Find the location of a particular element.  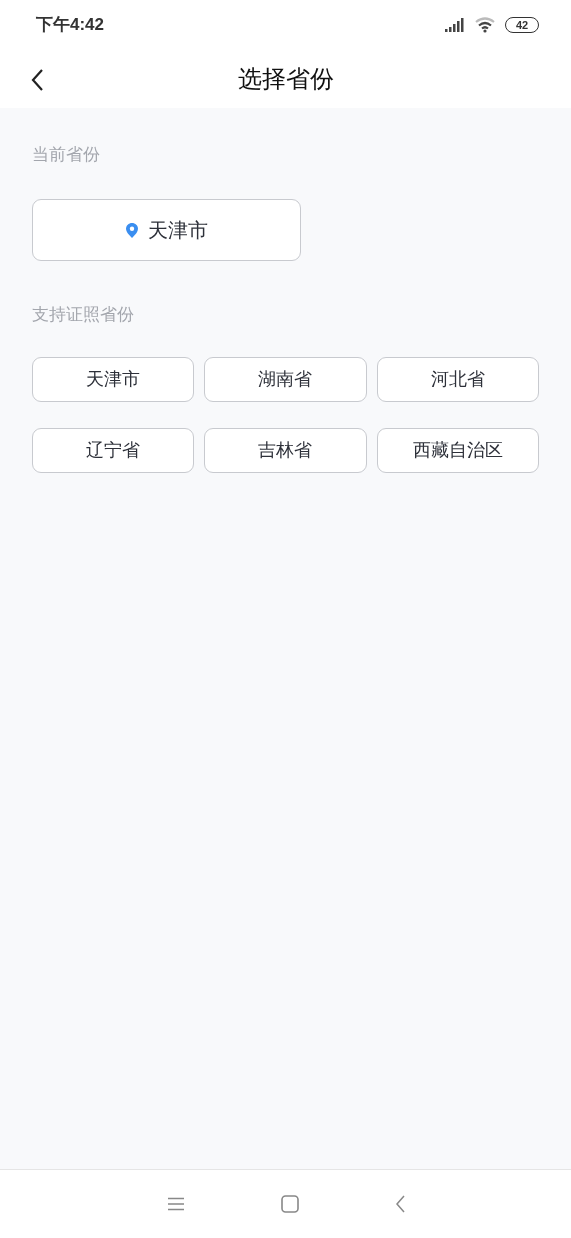

menu-icon is located at coordinates (175, 1204).